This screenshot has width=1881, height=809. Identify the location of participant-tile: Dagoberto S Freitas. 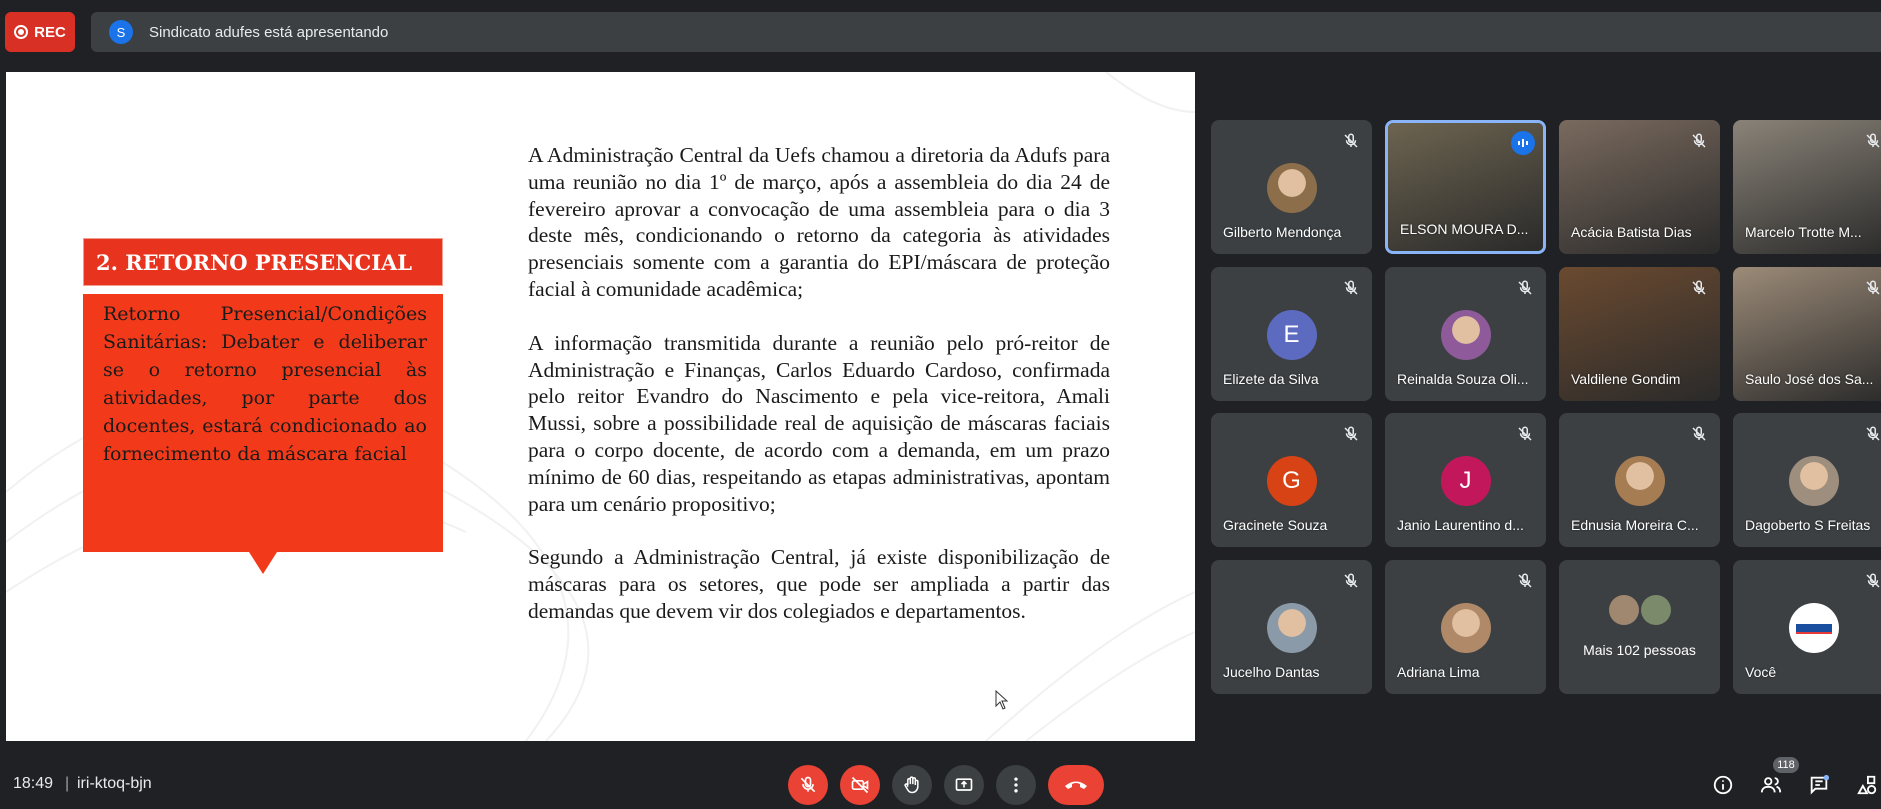
(1807, 480).